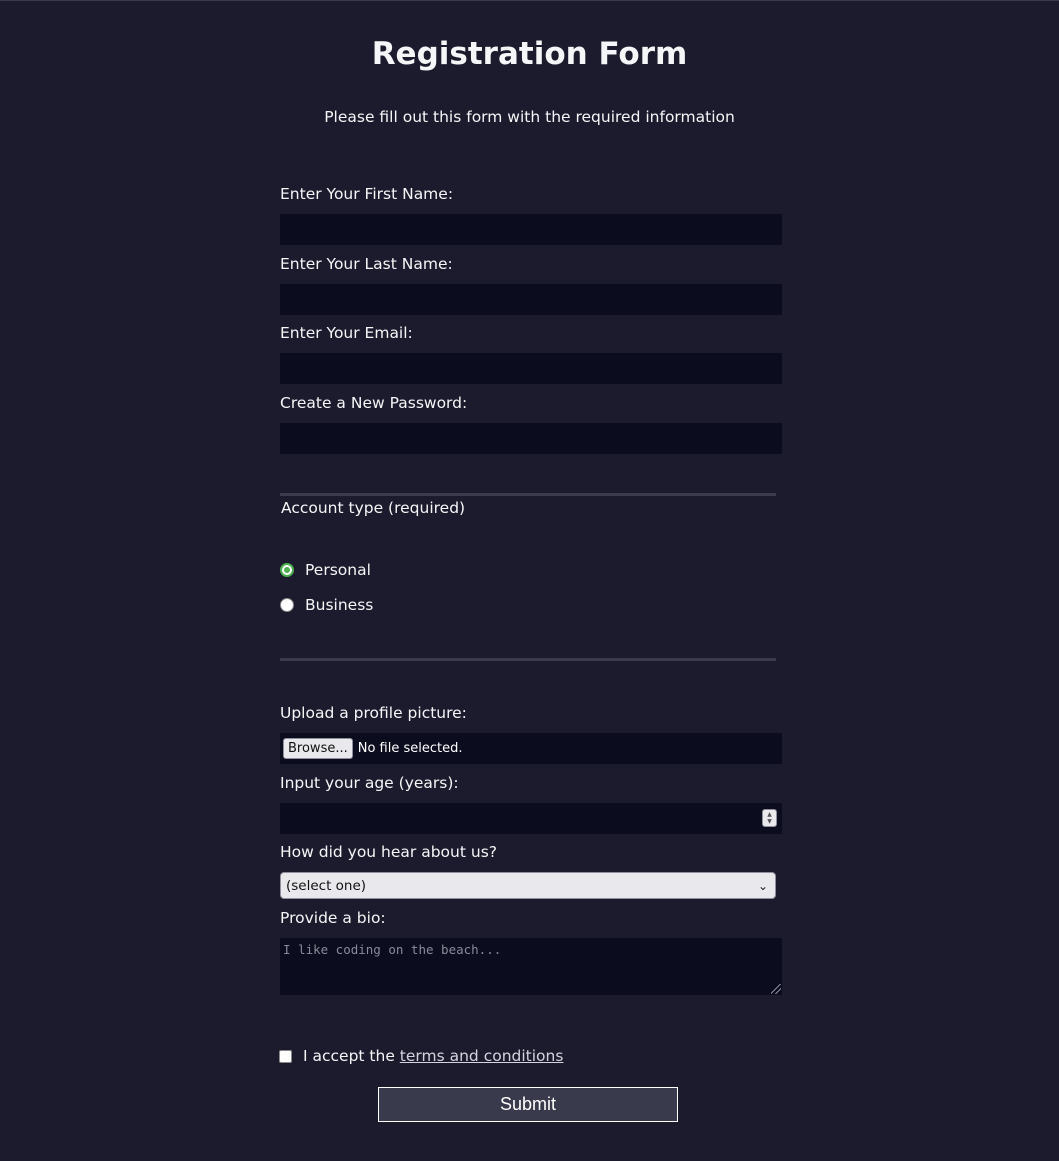  I want to click on first-name-label: Enter Your First Name:, so click(367, 194).